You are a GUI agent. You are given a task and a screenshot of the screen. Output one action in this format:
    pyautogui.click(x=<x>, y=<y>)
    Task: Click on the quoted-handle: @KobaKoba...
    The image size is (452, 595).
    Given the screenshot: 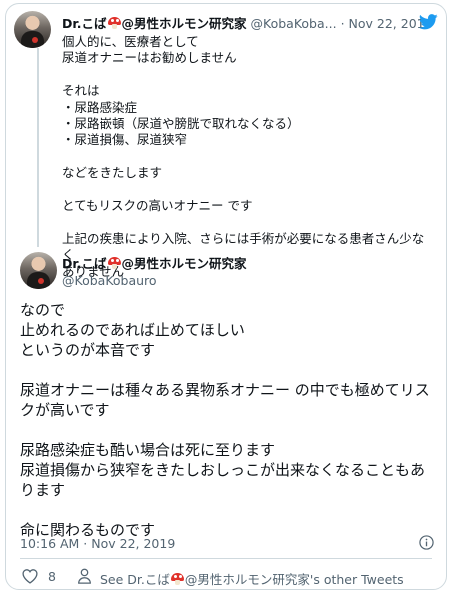 What is the action you would take?
    pyautogui.click(x=294, y=23)
    